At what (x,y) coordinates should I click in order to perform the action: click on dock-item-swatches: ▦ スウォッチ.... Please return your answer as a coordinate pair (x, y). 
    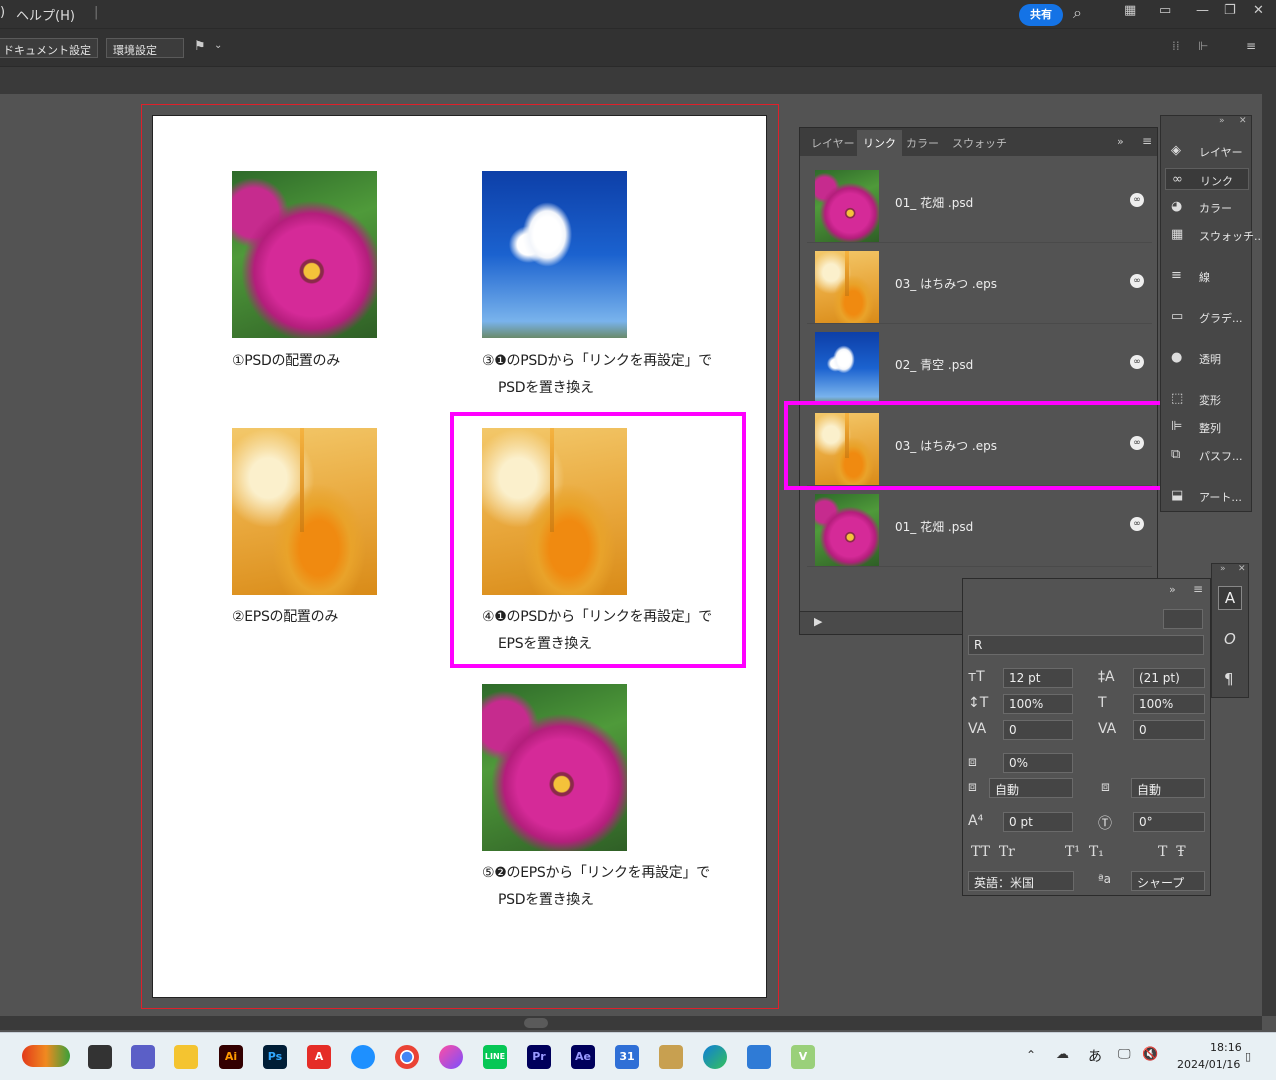
    Looking at the image, I should click on (1215, 235).